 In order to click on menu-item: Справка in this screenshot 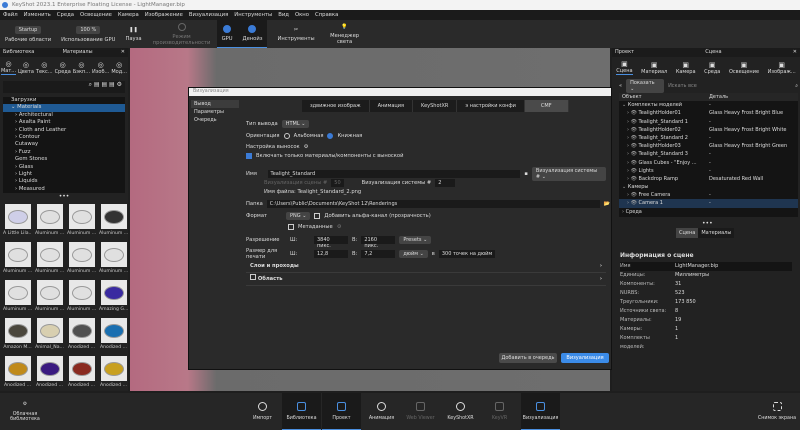, I will do `click(326, 15)`.